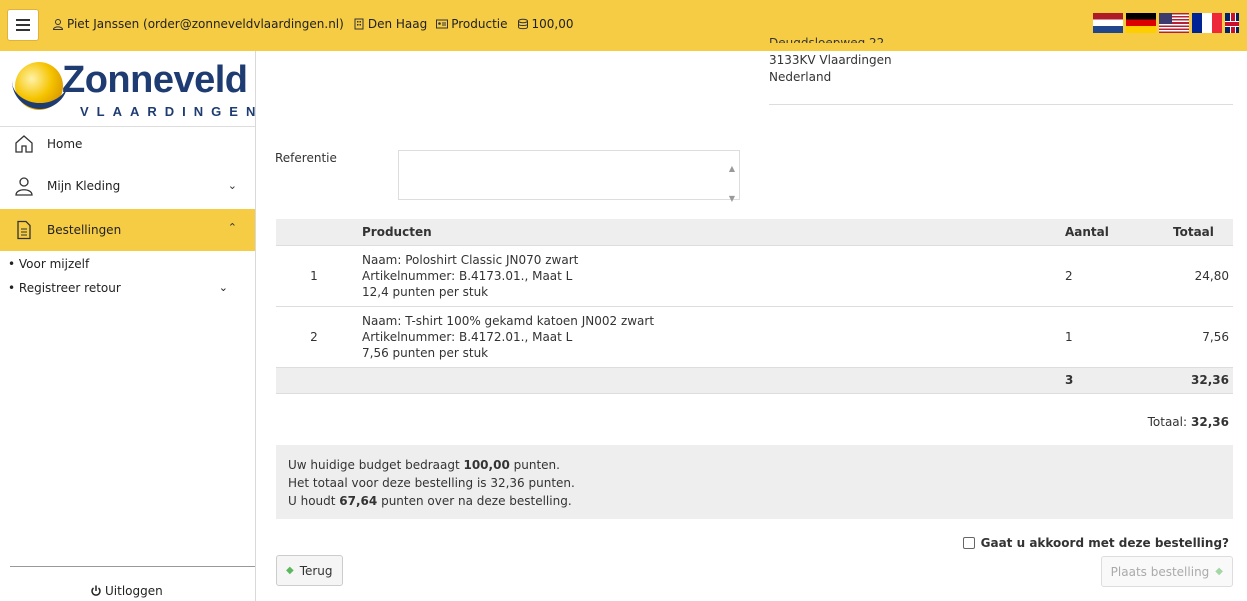  Describe the element at coordinates (1119, 276) in the screenshot. I see `quantity-cell: 2` at that location.